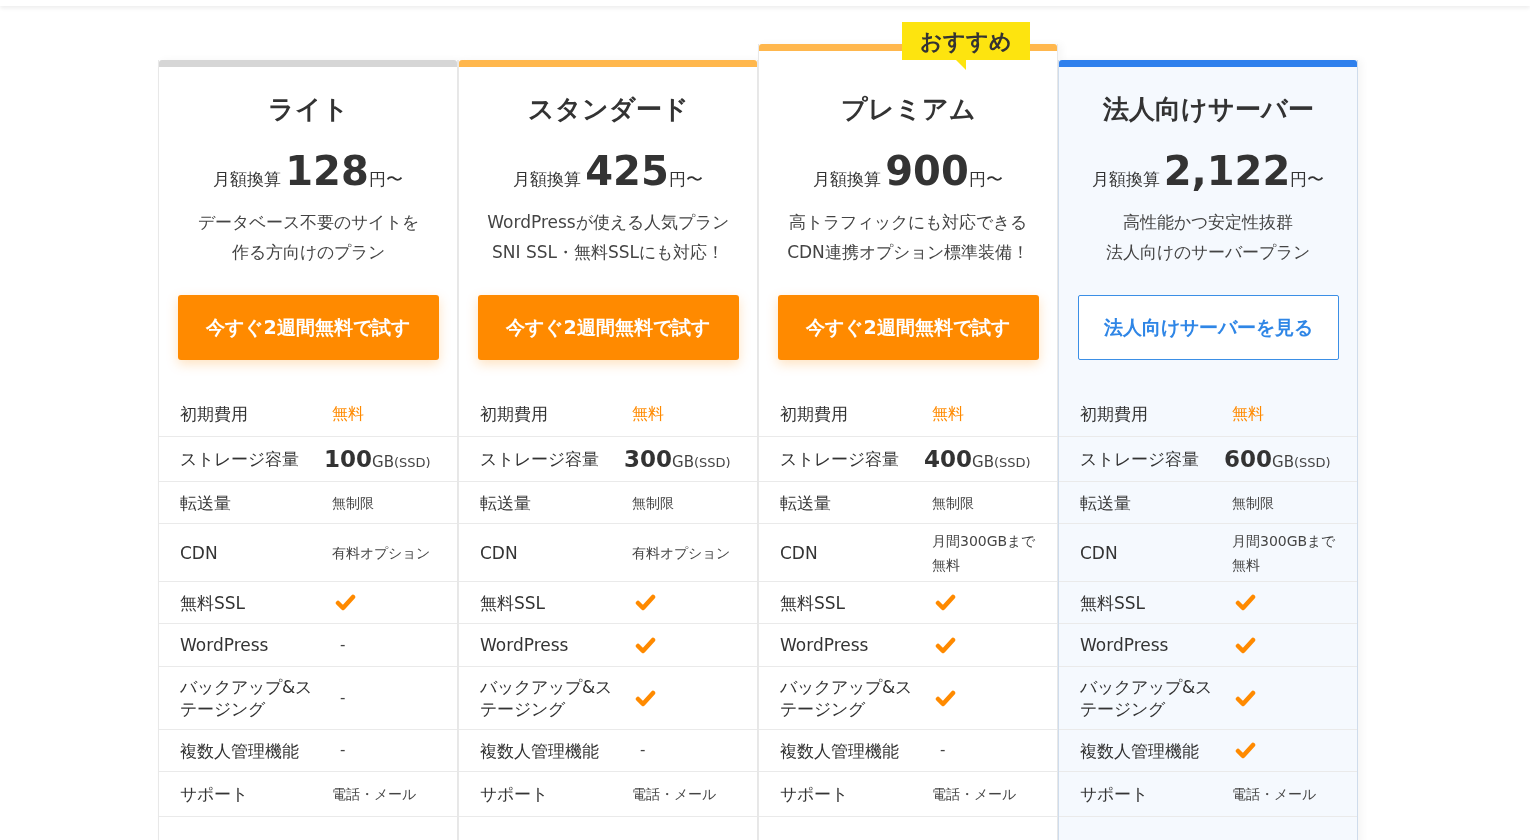 The height and width of the screenshot is (840, 1530). I want to click on corporate-button: 法人向けサーバーを見る, so click(1208, 327).